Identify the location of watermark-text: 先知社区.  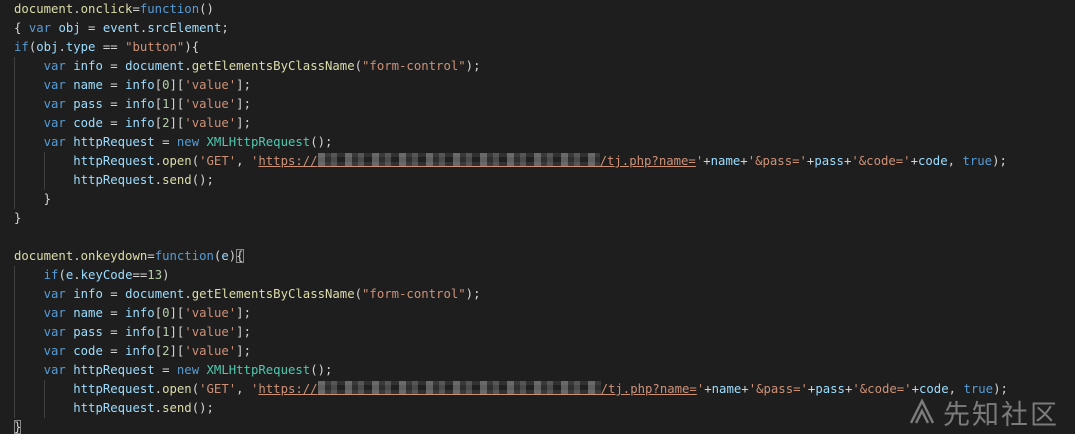
(1001, 415).